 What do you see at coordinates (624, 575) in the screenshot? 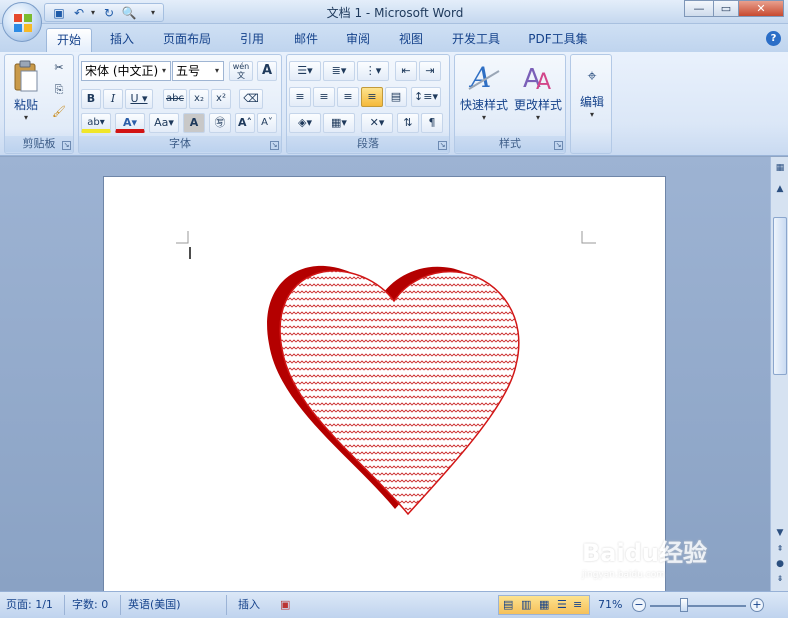
I see `watermark-url: jingyan.baidu.com` at bounding box center [624, 575].